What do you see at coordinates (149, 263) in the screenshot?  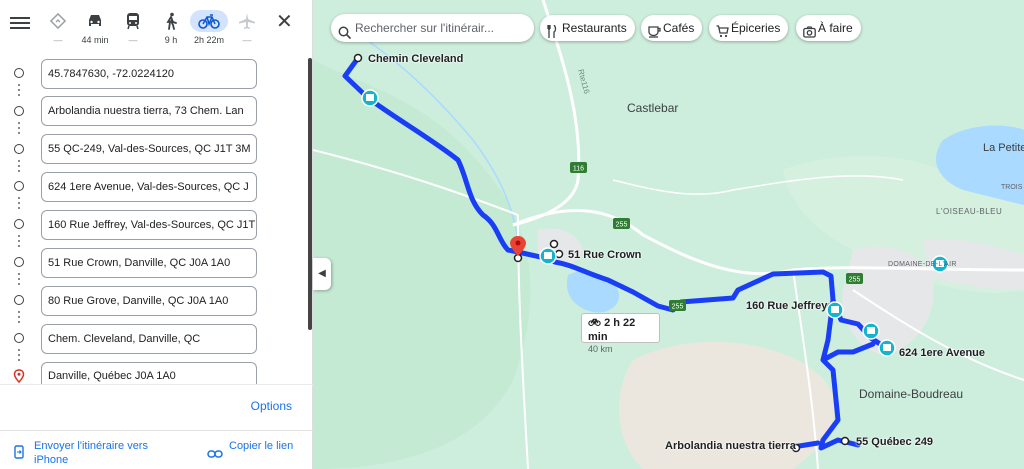 I see `stop-input-6: 51 Rue Crown, Danville, QC J0A 1A0` at bounding box center [149, 263].